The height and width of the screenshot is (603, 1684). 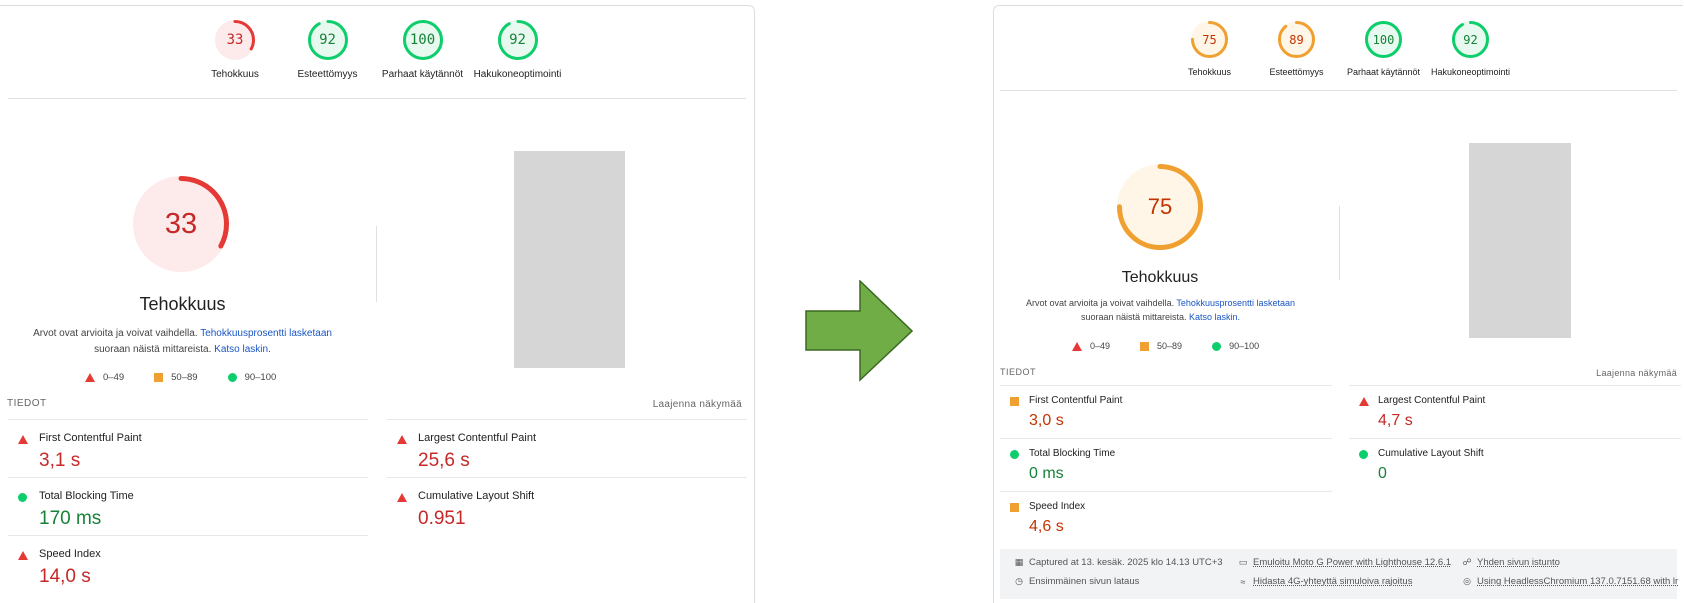 What do you see at coordinates (1166, 464) in the screenshot?
I see `metric-total-blocking-time: Total Blocking Time 0 ms` at bounding box center [1166, 464].